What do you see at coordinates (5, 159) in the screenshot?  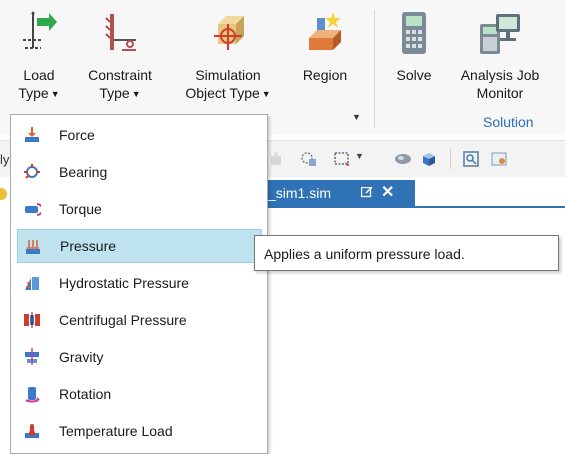 I see `left-edge-text: ly` at bounding box center [5, 159].